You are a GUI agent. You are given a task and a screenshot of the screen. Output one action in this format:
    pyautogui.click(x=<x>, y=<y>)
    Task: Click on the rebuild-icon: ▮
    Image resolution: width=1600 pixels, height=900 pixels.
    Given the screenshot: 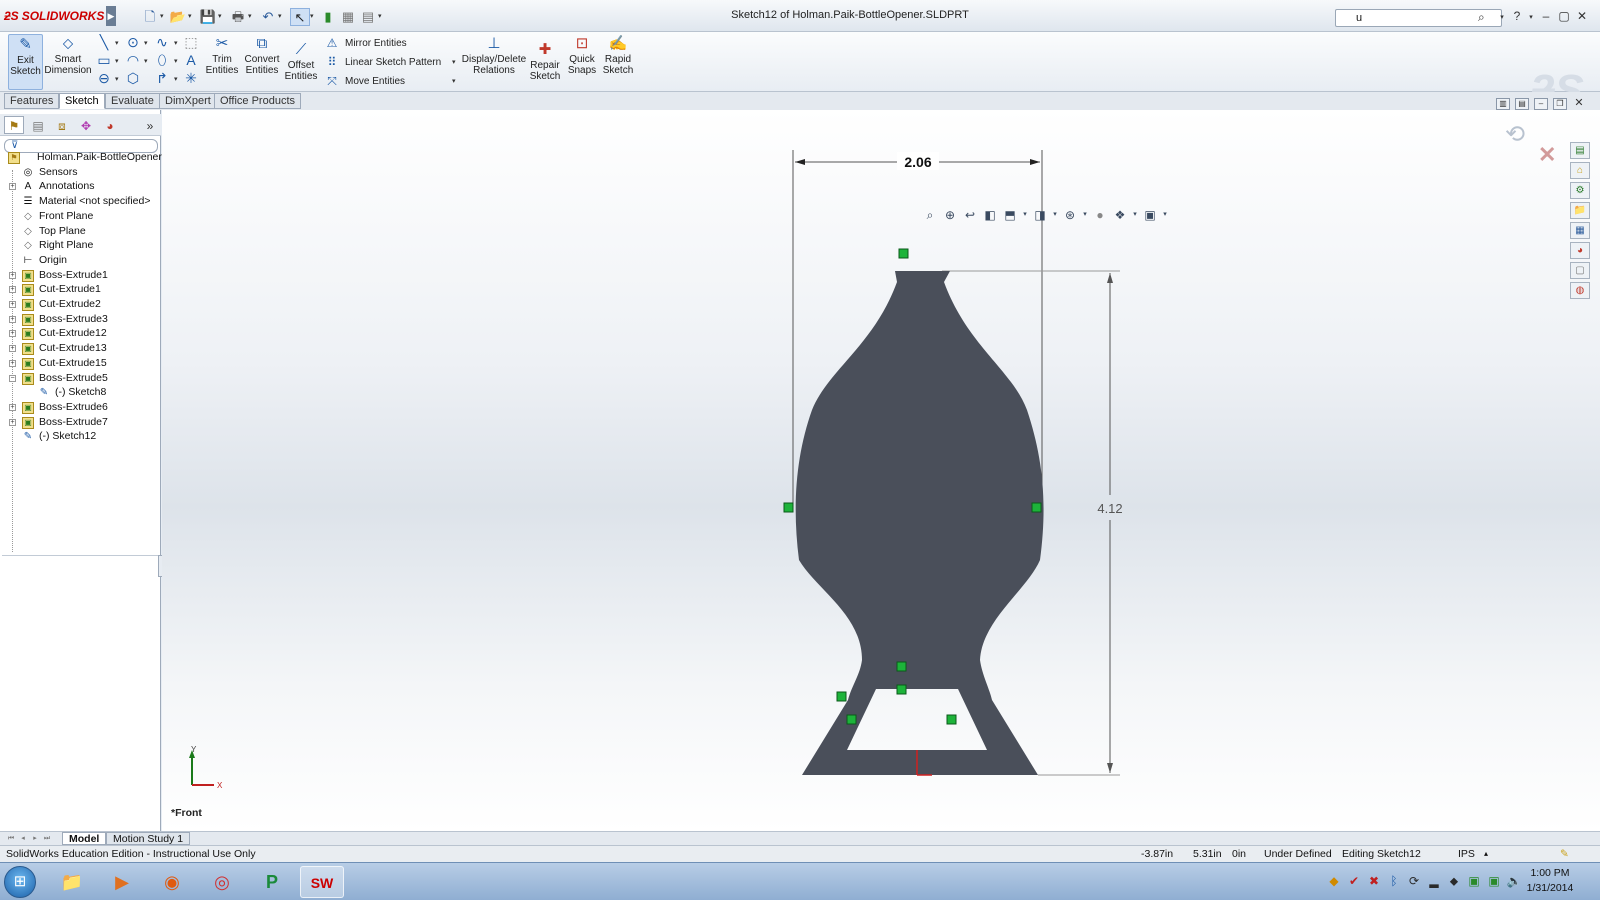 What is the action you would take?
    pyautogui.click(x=328, y=17)
    